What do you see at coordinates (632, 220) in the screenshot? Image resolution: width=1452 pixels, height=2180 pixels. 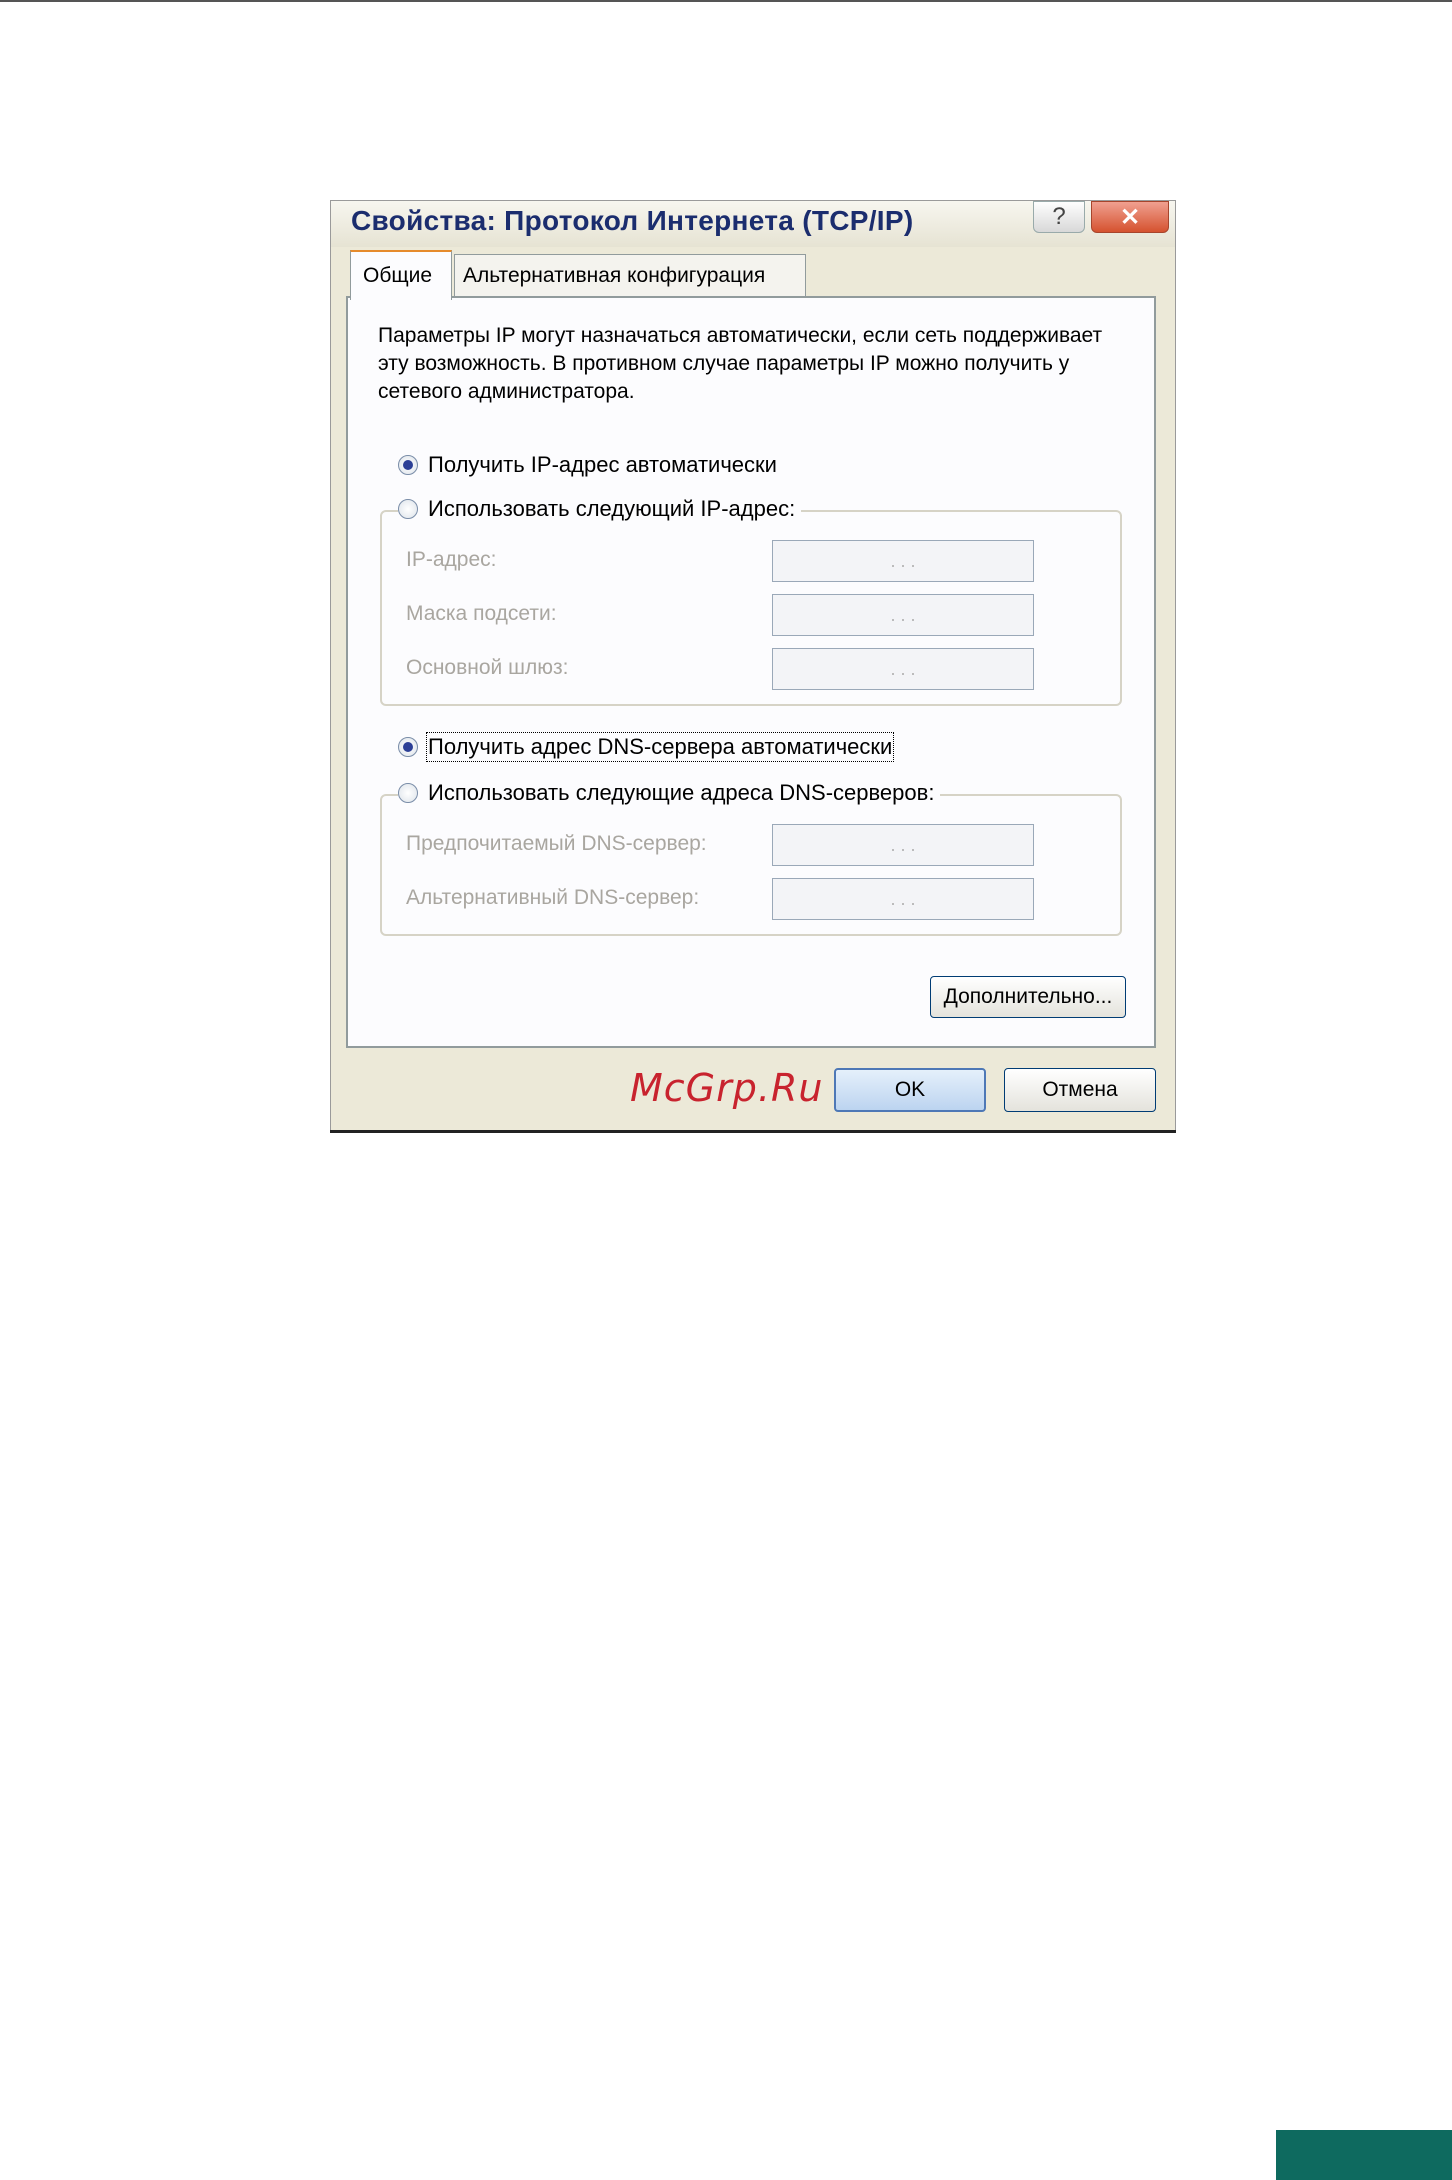 I see `dialog-title: Свойства: Протокол Интернета (TCP/IP)` at bounding box center [632, 220].